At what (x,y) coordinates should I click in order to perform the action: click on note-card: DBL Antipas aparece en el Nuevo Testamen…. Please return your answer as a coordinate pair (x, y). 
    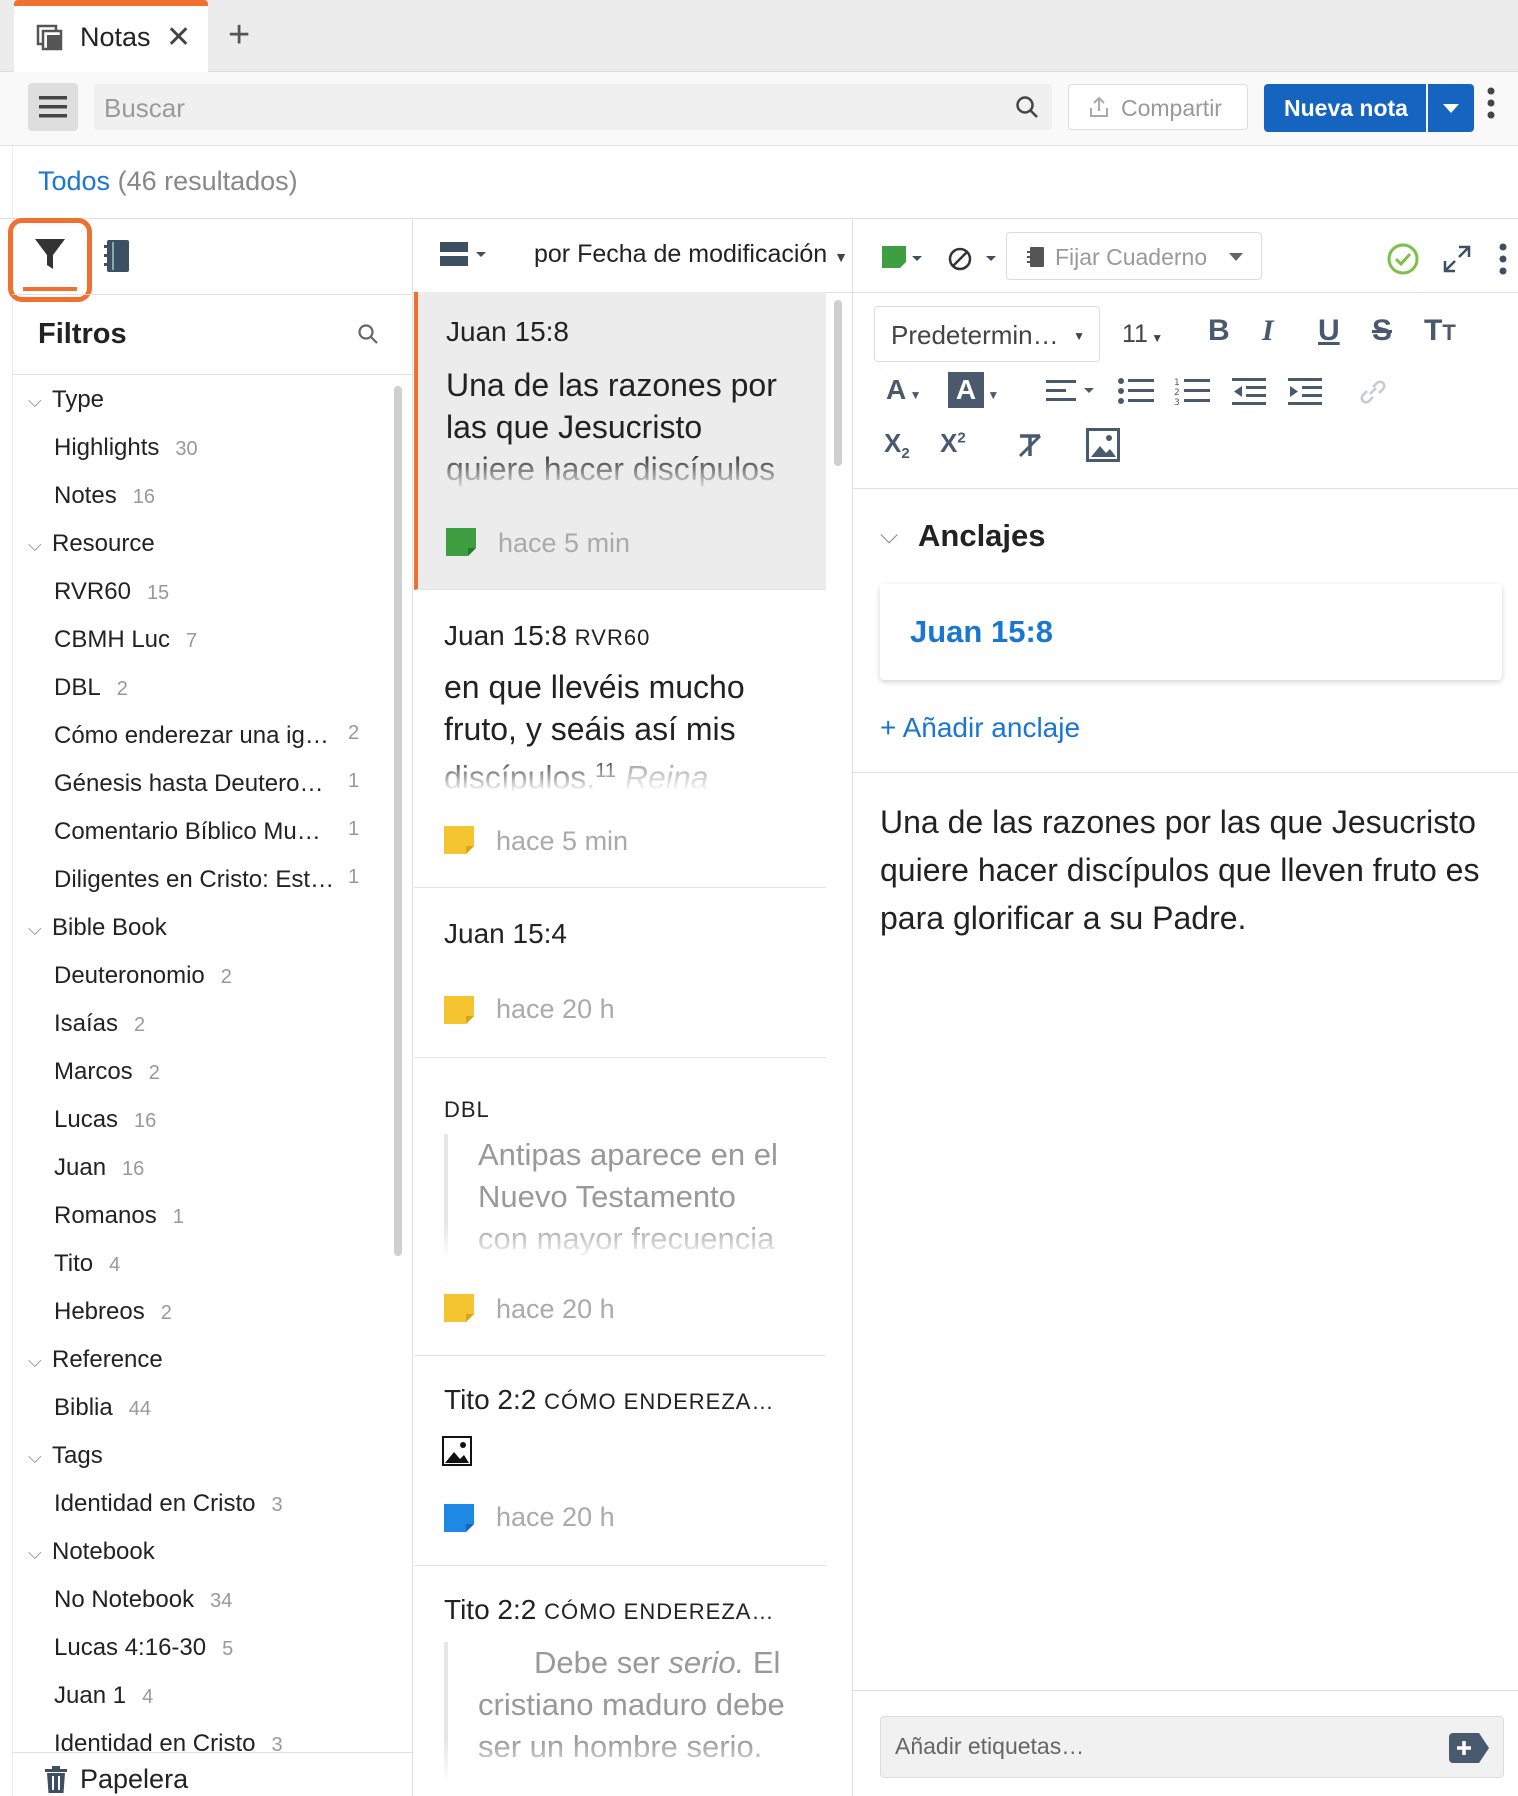
    Looking at the image, I should click on (620, 1207).